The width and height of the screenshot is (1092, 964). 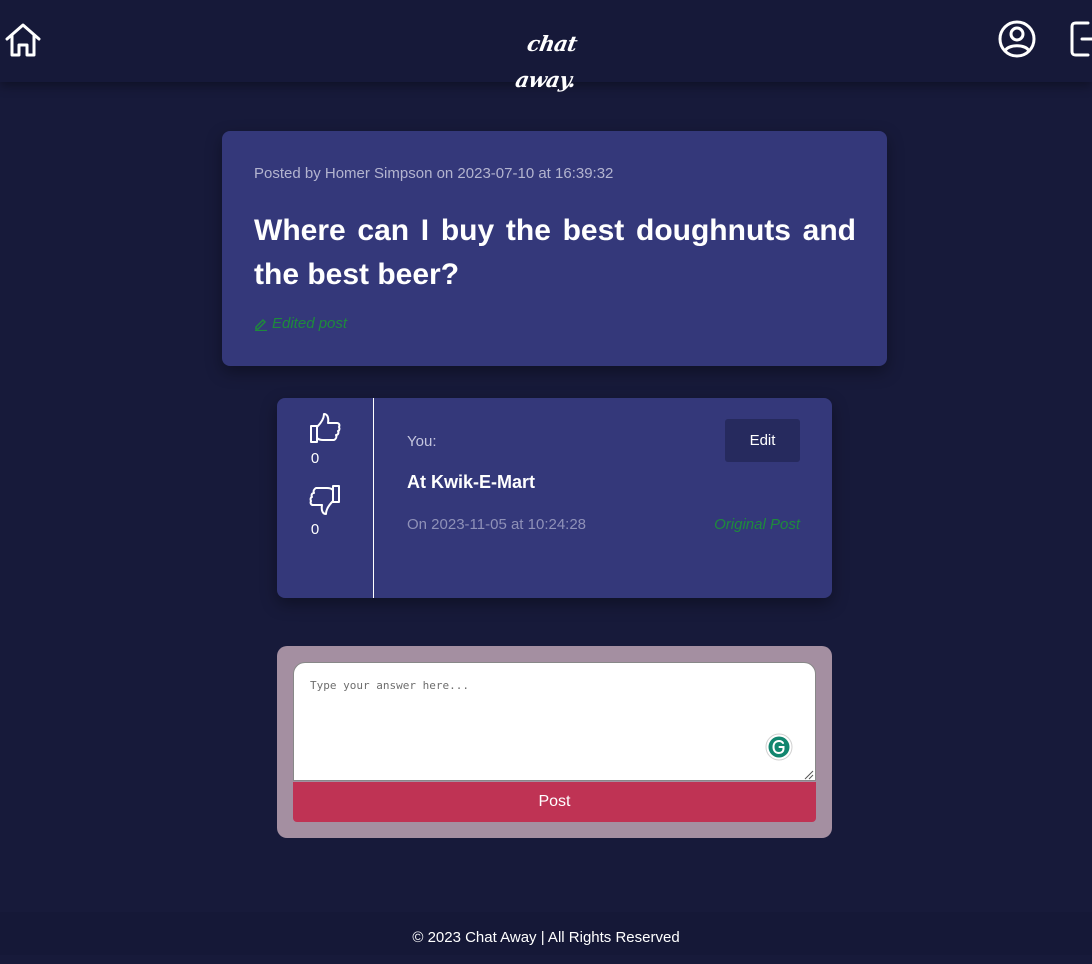 I want to click on original-post-label: Original Post, so click(x=757, y=524).